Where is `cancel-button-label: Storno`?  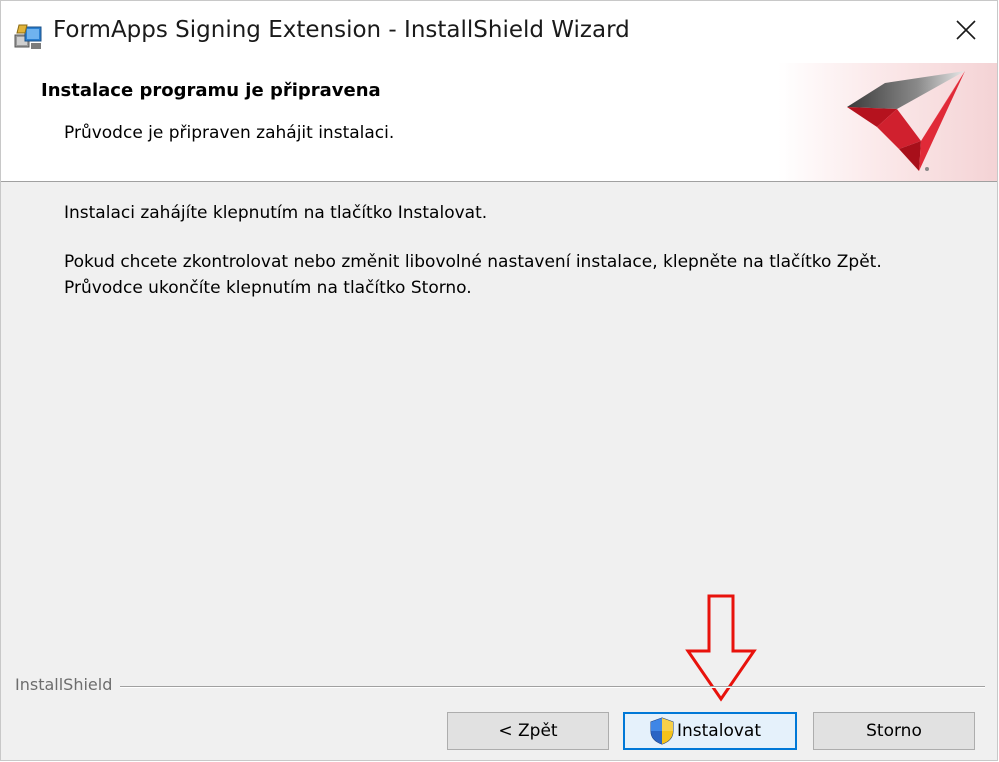
cancel-button-label: Storno is located at coordinates (894, 731).